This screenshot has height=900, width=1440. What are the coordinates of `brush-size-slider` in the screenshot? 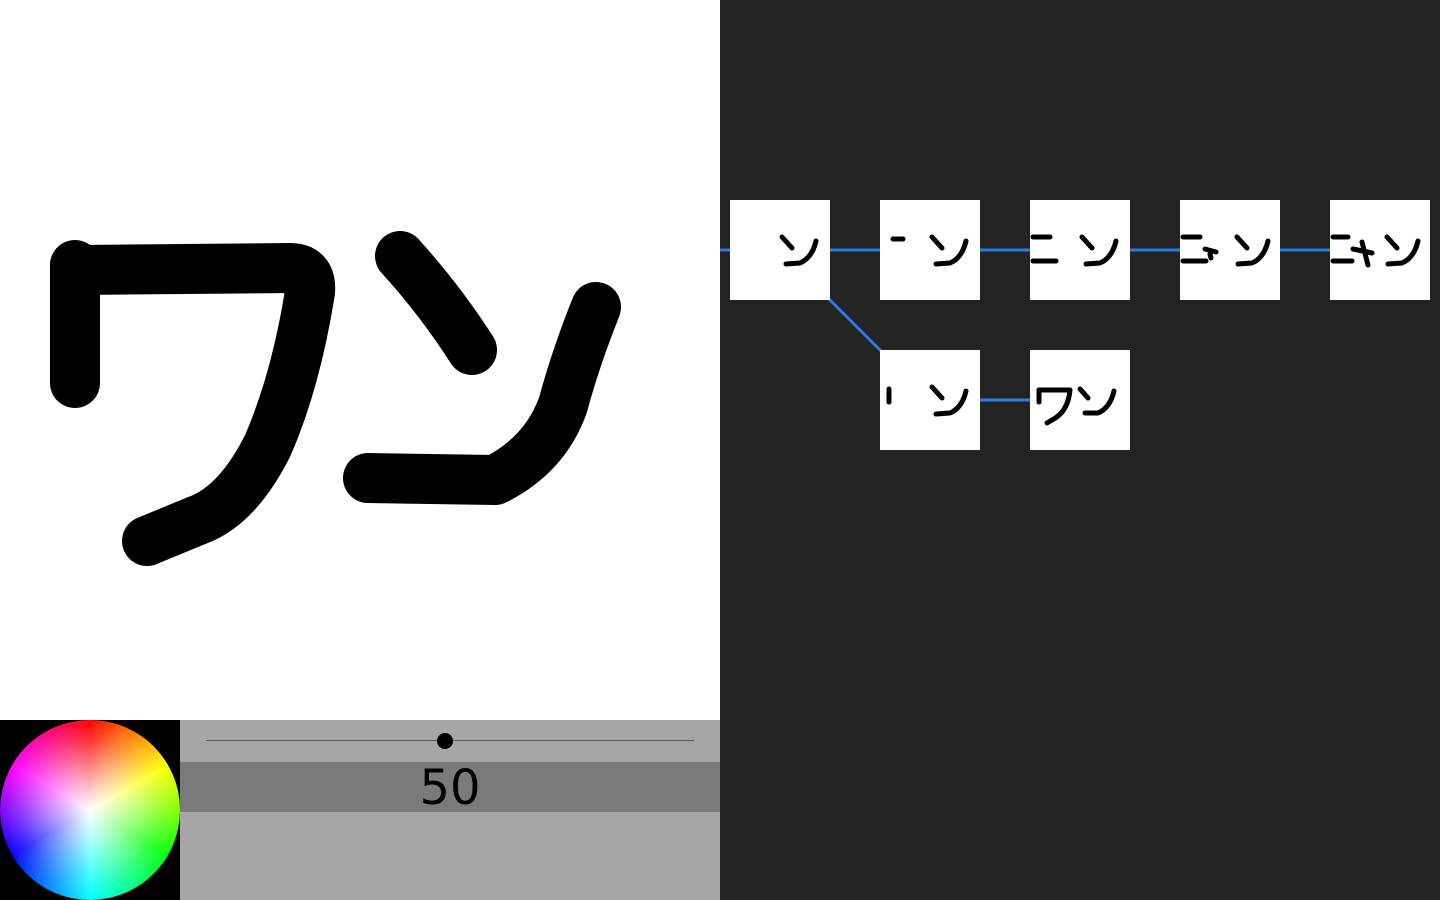 It's located at (450, 741).